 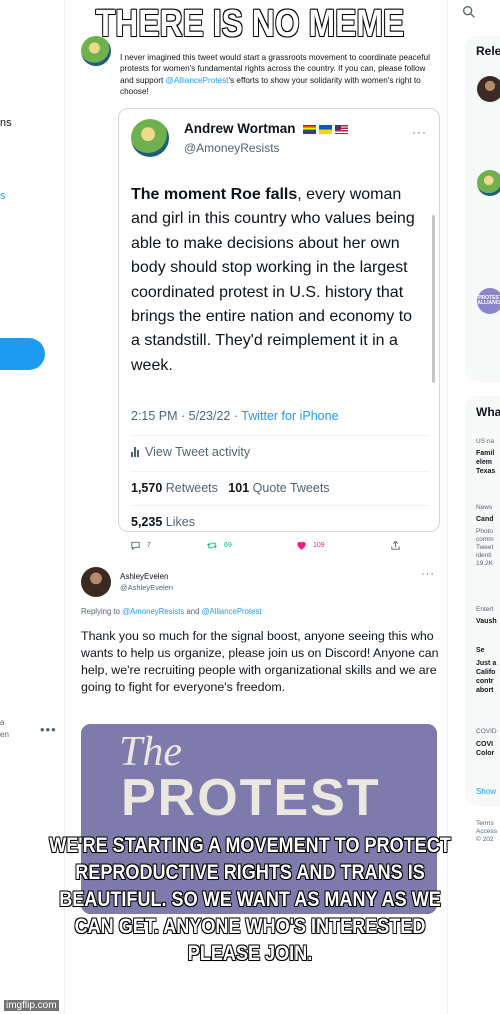 I want to click on trend-meta: COVID, so click(x=486, y=731).